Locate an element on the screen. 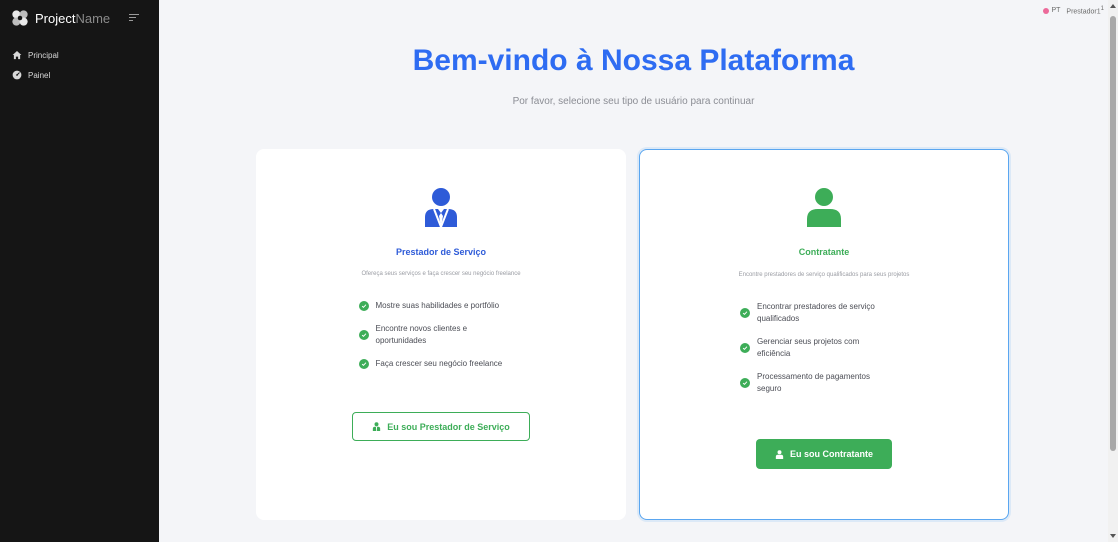 This screenshot has height=542, width=1118. card-title: Contratante is located at coordinates (824, 252).